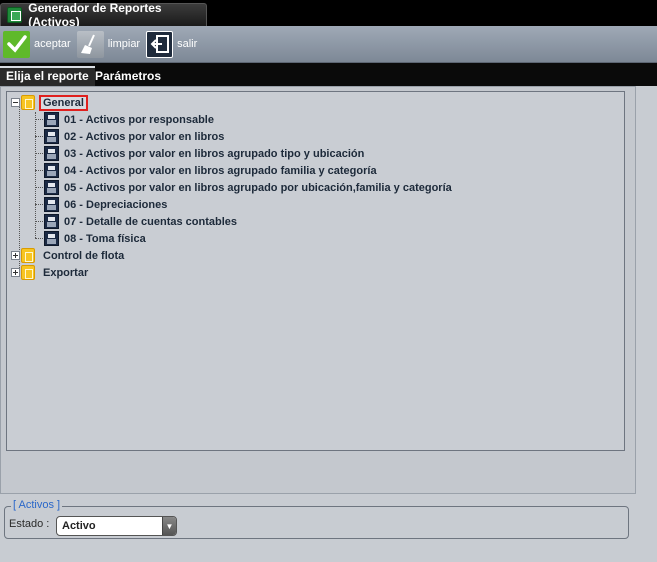  Describe the element at coordinates (29, 524) in the screenshot. I see `estado-label: Estado :` at that location.